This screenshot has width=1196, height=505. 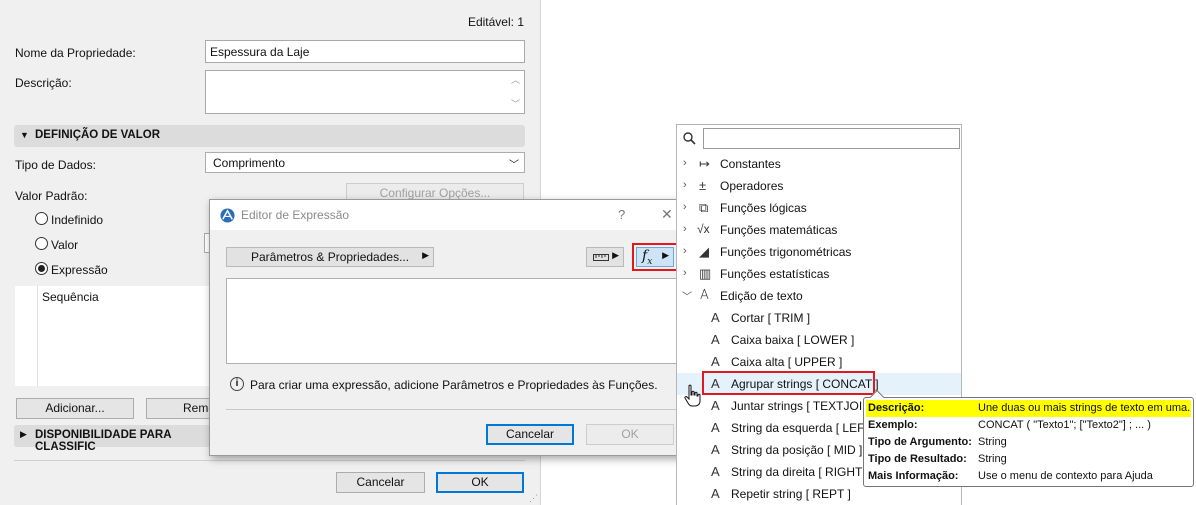 What do you see at coordinates (515, 79) in the screenshot?
I see `scroll-up-icon: ︿` at bounding box center [515, 79].